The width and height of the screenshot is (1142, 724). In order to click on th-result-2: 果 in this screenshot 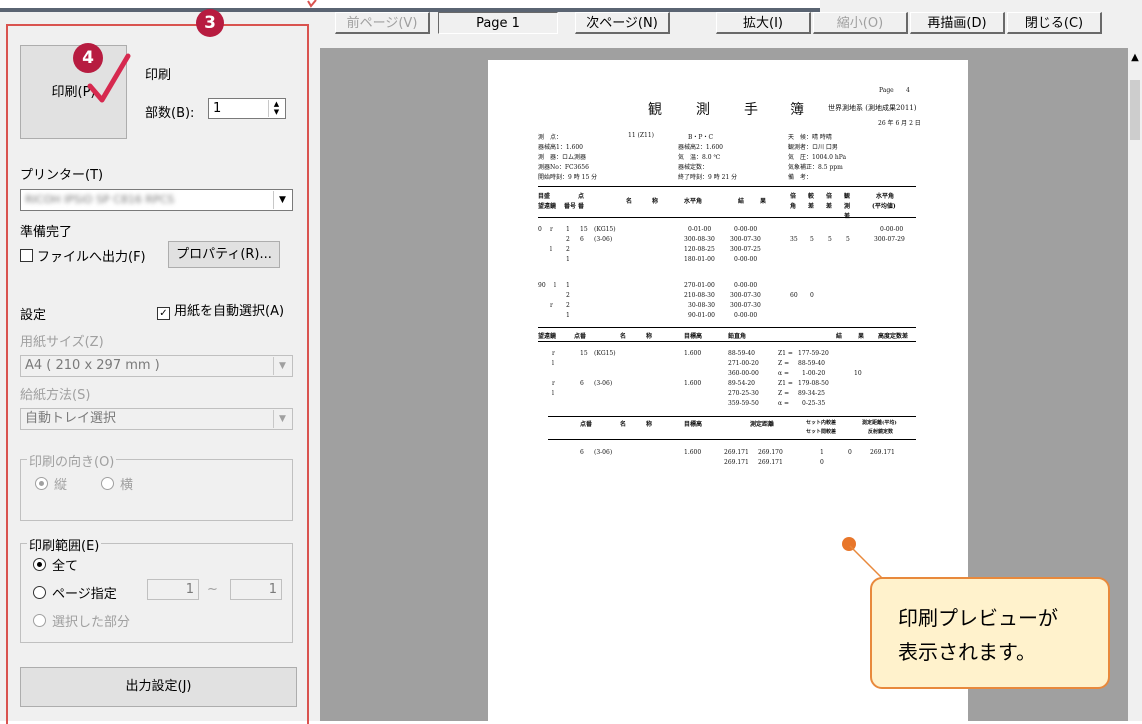, I will do `click(763, 201)`.